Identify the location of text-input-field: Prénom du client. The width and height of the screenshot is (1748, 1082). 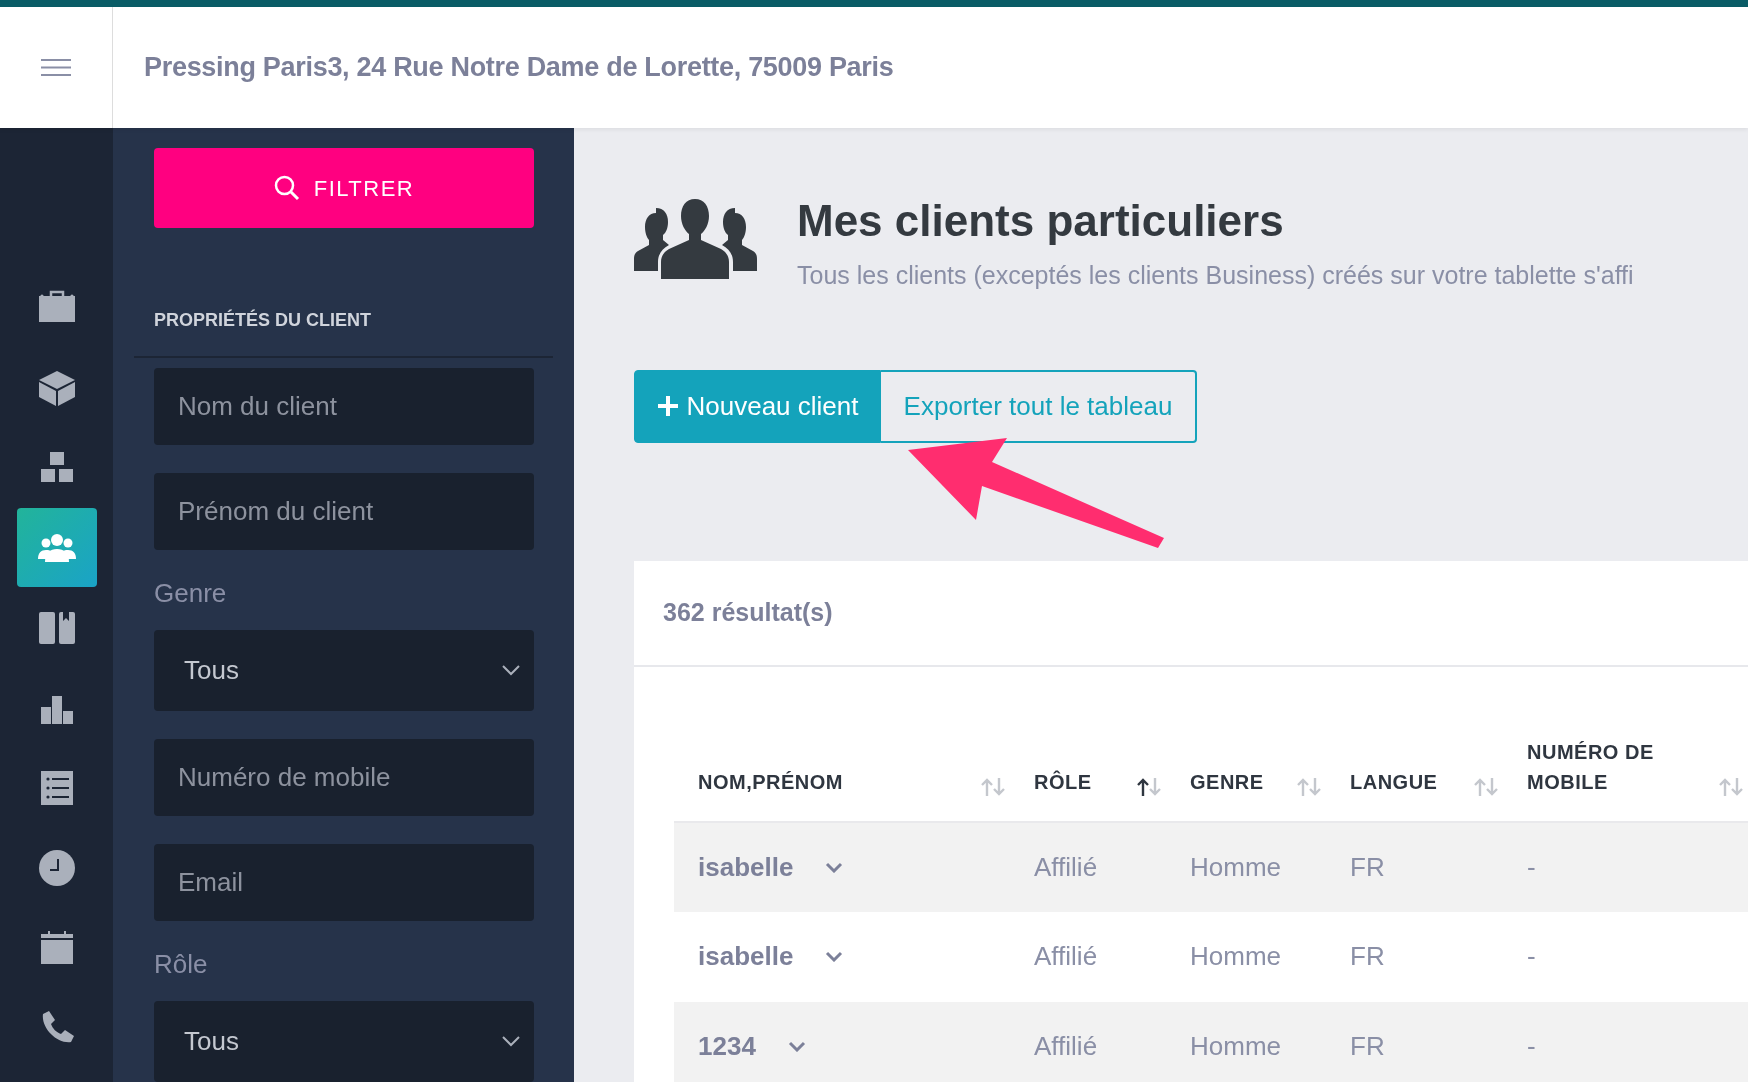
(344, 511).